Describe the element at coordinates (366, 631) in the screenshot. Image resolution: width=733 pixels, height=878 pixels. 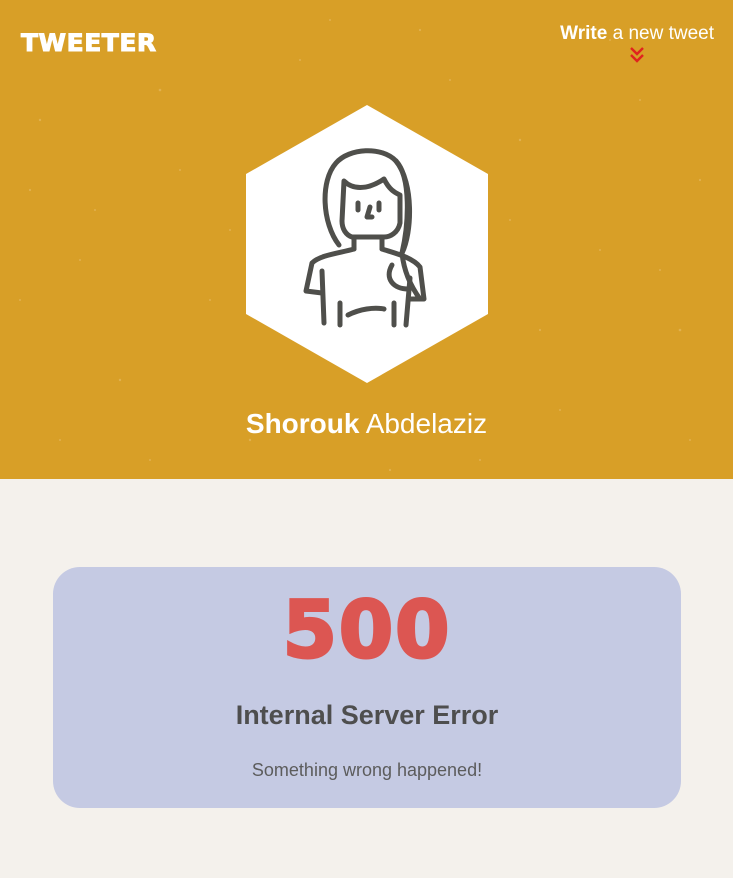
I see `error-code: 500` at that location.